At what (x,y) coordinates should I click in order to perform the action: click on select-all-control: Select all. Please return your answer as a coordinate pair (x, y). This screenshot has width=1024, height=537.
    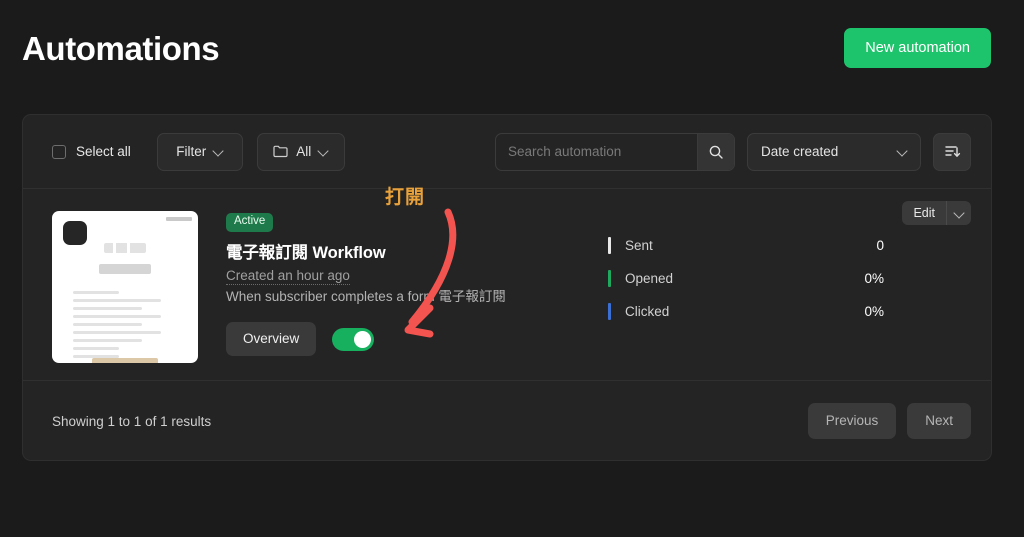
    Looking at the image, I should click on (91, 151).